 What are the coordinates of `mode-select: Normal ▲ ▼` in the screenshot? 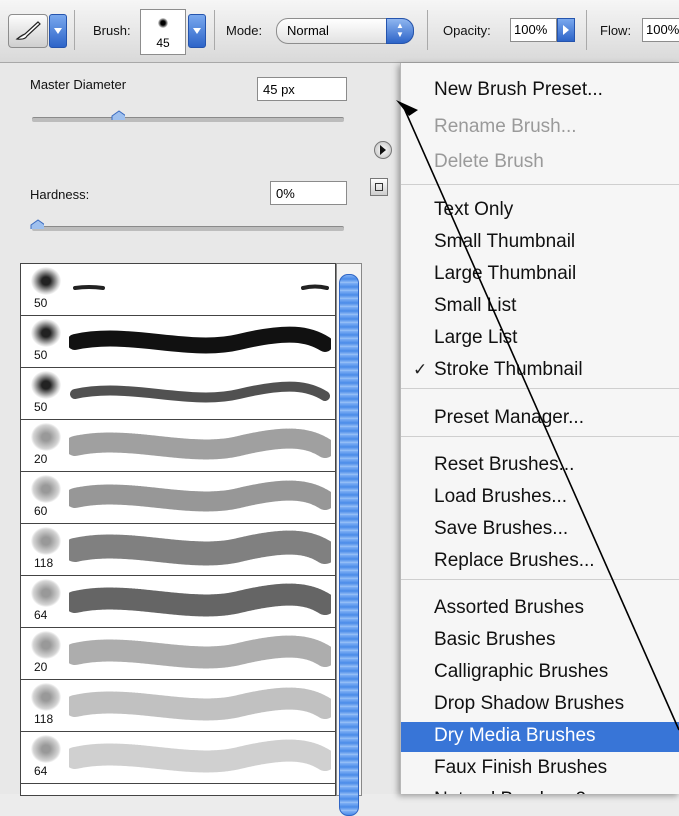 It's located at (345, 31).